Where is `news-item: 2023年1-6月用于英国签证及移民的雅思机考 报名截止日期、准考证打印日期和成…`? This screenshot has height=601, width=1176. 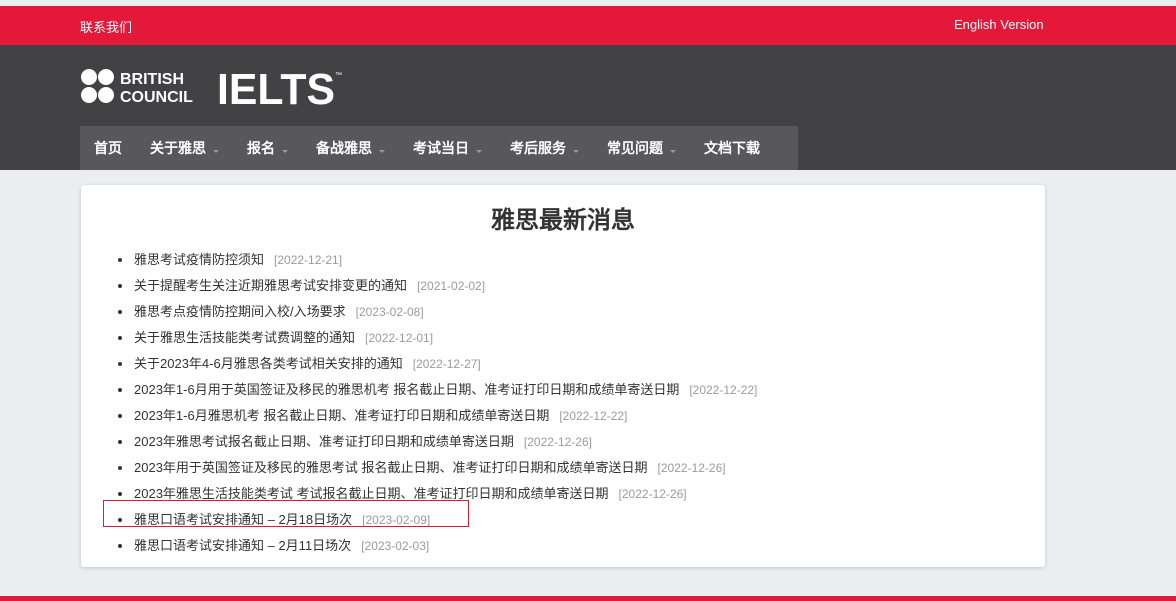
news-item: 2023年1-6月用于英国签证及移民的雅思机考 报名截止日期、准考证打印日期和成… is located at coordinates (437, 390).